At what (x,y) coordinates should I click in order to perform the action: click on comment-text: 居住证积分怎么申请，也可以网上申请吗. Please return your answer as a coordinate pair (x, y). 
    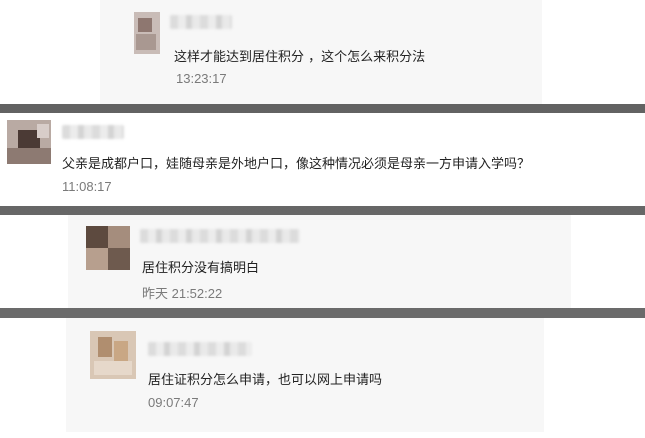
    Looking at the image, I should click on (265, 380).